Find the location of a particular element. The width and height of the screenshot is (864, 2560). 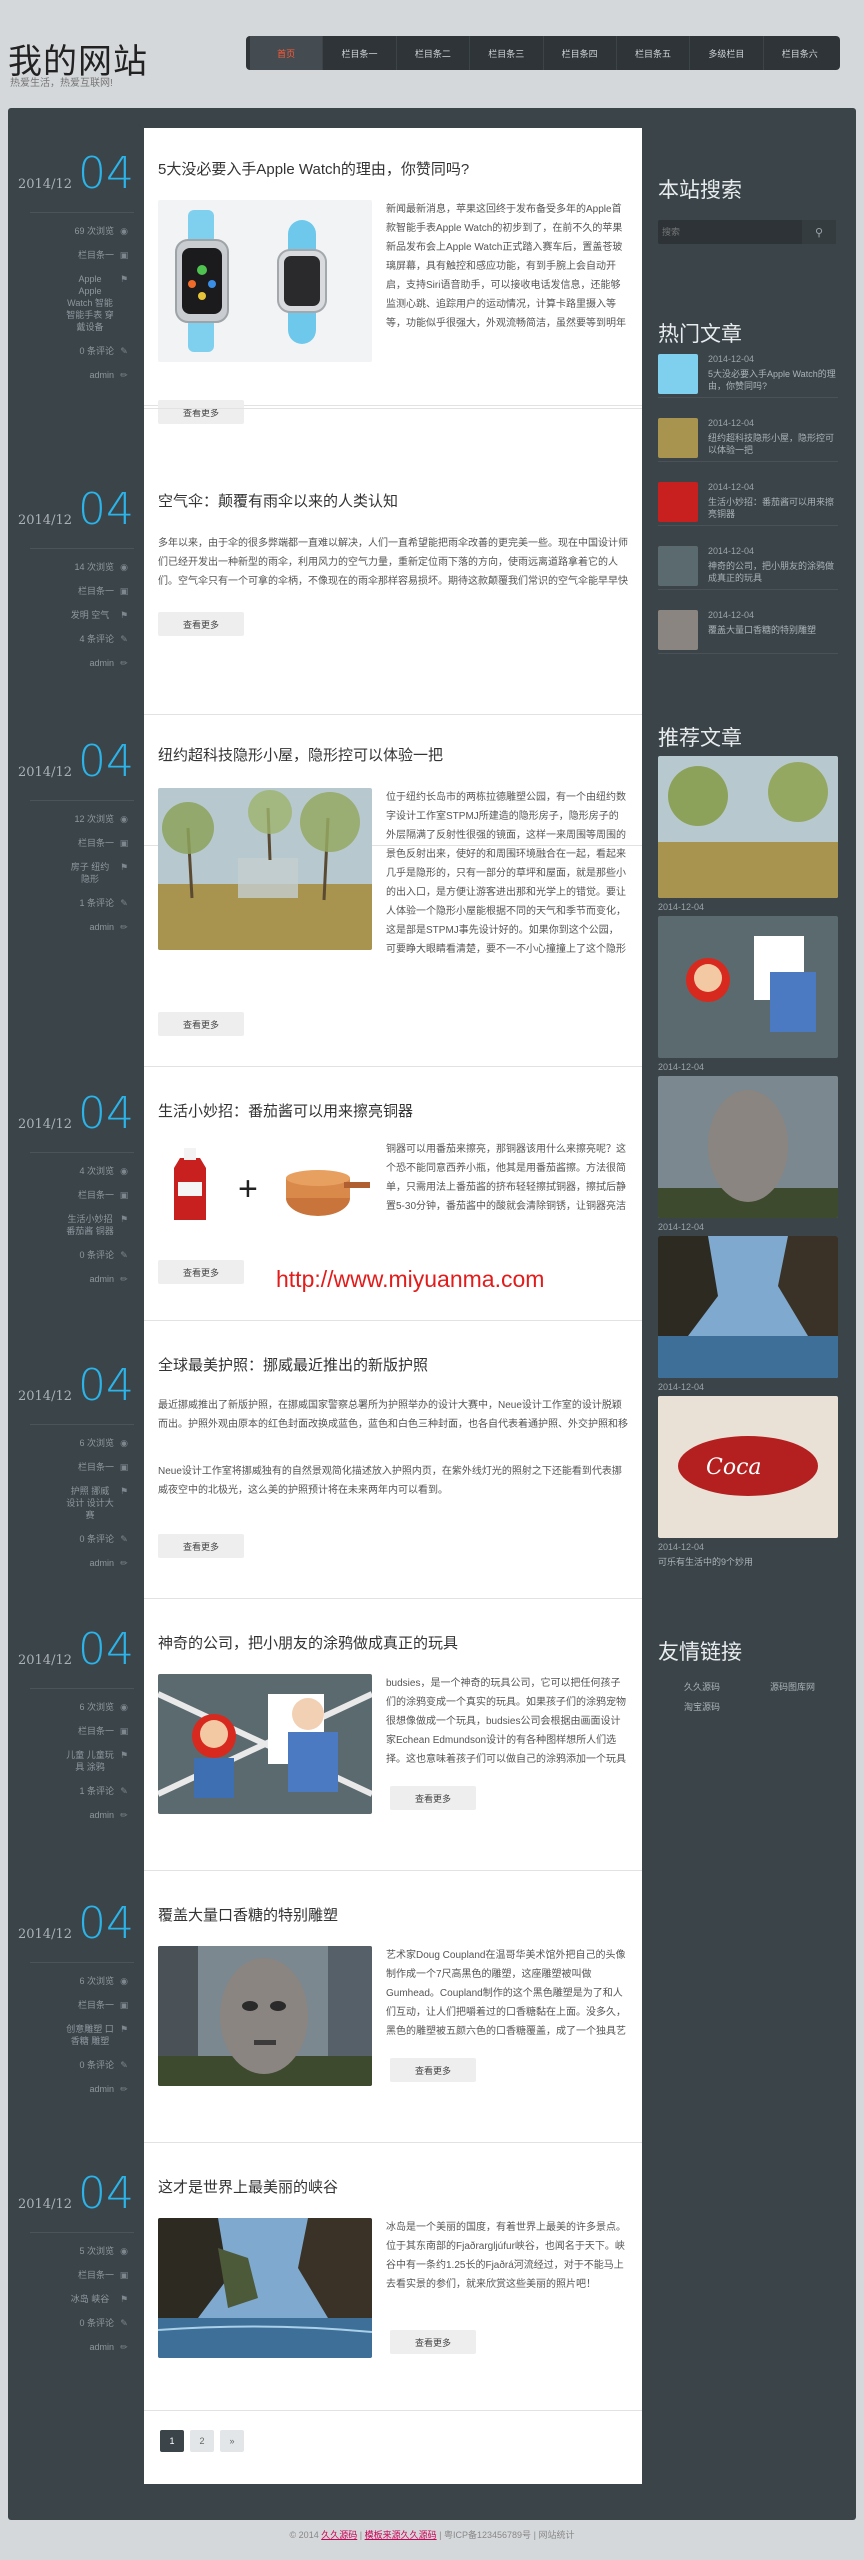

nav-item-5: 栏目条五 is located at coordinates (654, 53).